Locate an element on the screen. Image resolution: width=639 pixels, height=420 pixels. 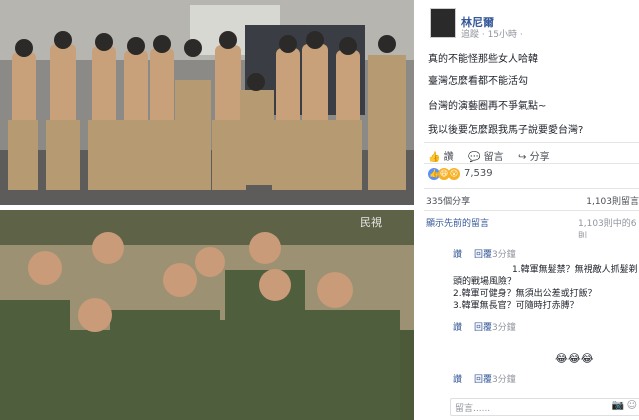
reaction-count: 7,539 is located at coordinates (478, 173).